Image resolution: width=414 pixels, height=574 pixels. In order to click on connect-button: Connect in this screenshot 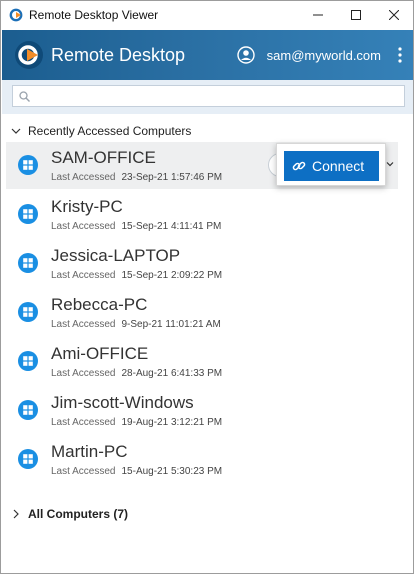, I will do `click(331, 166)`.